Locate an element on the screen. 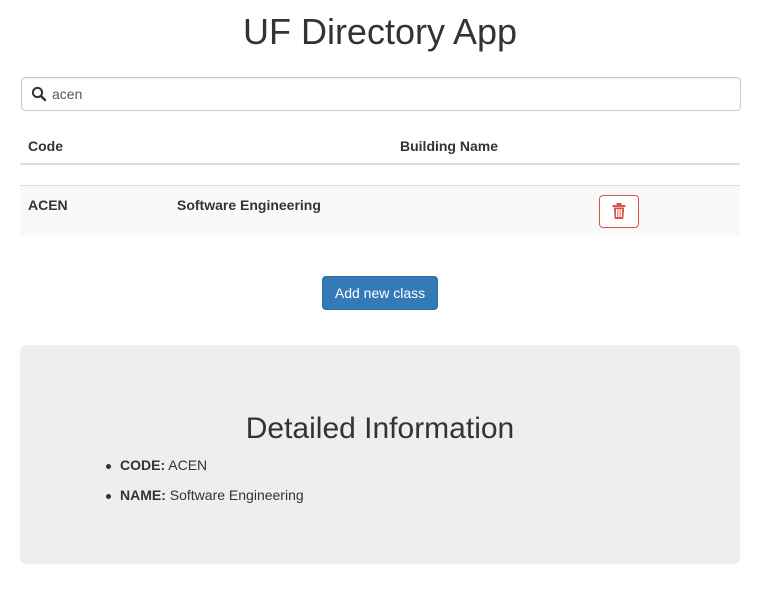 Image resolution: width=770 pixels, height=606 pixels. detail-value: ACEN is located at coordinates (186, 465).